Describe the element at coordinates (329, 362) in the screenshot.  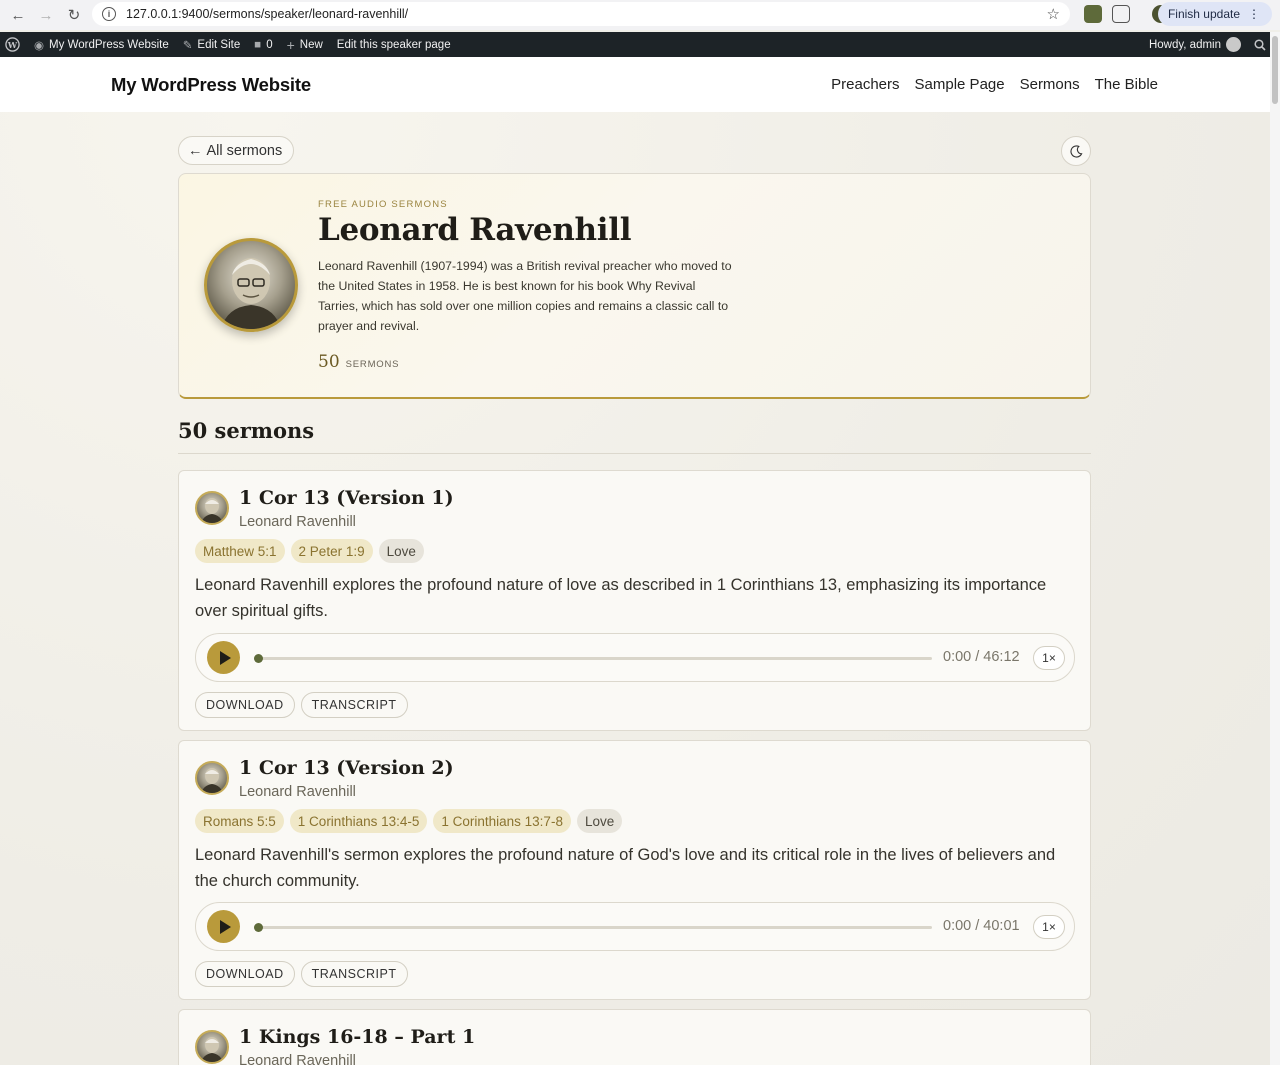
I see `sermon-count-number: 50` at that location.